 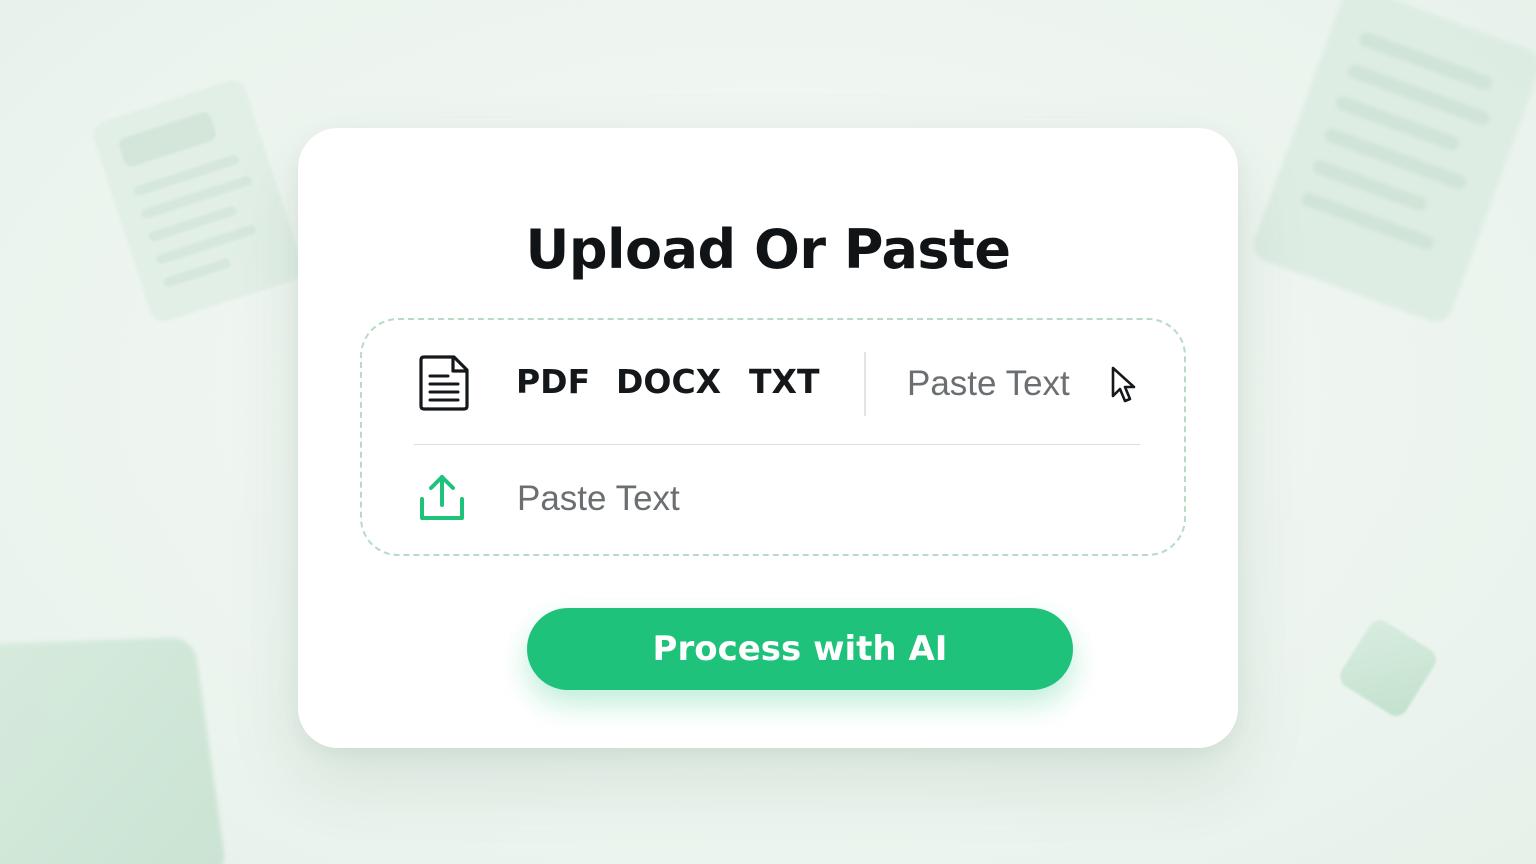 What do you see at coordinates (1392, 164) in the screenshot?
I see `background-document-decoration-right` at bounding box center [1392, 164].